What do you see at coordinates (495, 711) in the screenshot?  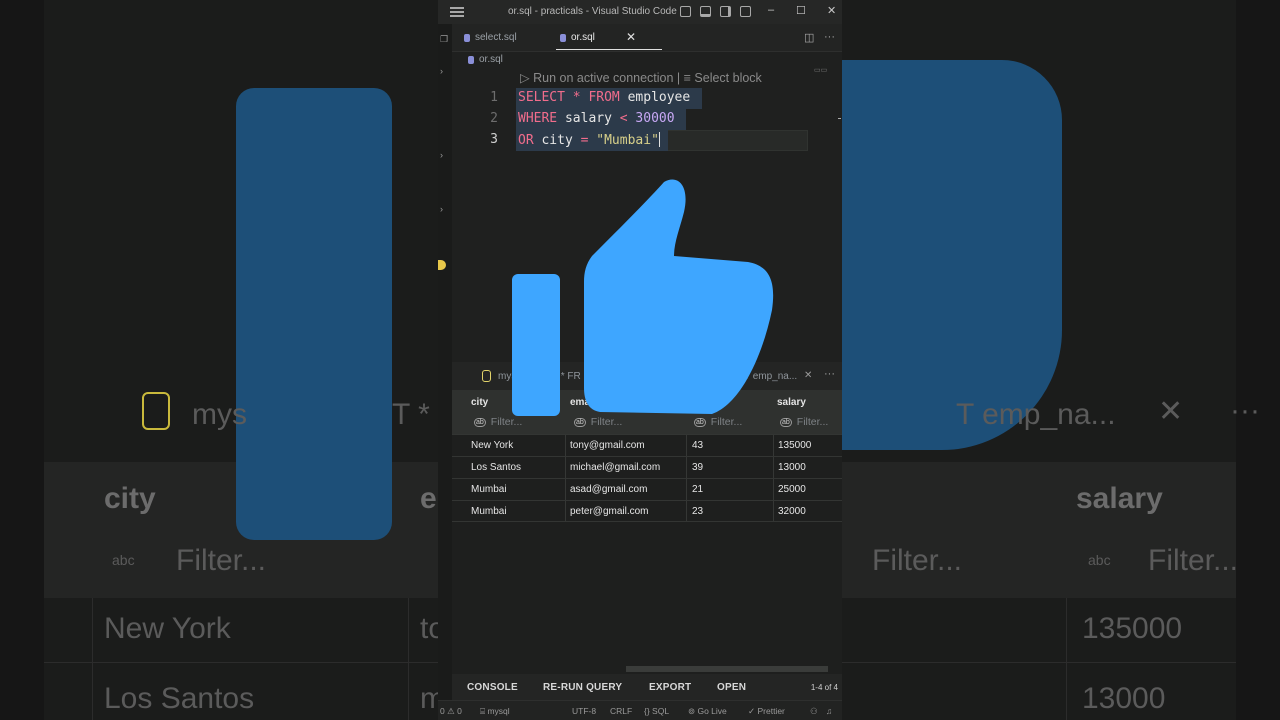 I see `connection-status: ⌸ mysql` at bounding box center [495, 711].